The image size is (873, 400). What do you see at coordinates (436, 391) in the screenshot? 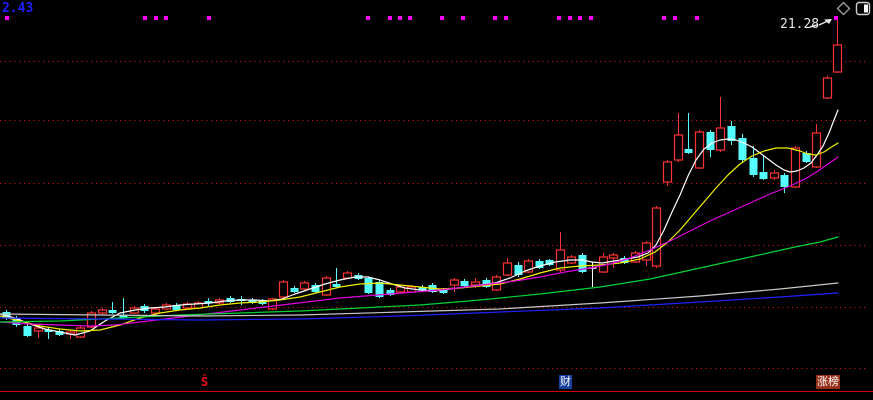
I see `bottom-separator-line` at bounding box center [436, 391].